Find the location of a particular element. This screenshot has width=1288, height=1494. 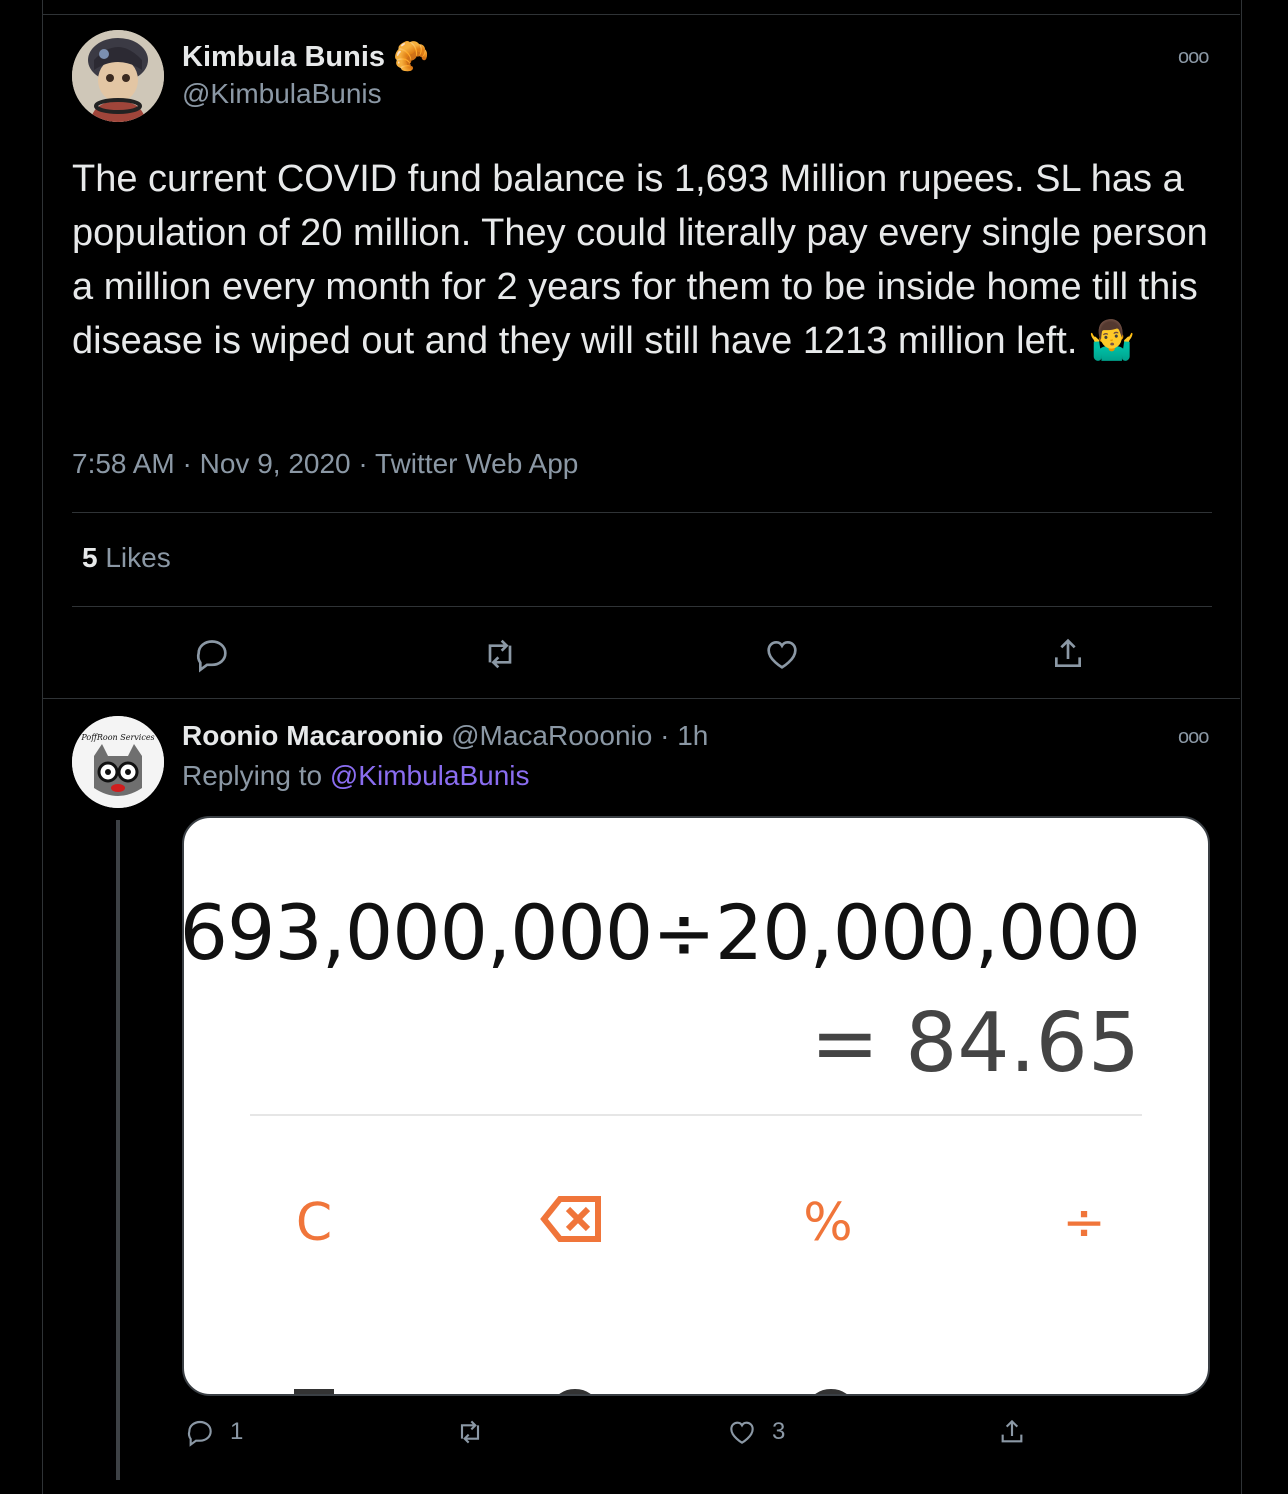

reply-avatar: PoffRoon Services is located at coordinates (118, 762).